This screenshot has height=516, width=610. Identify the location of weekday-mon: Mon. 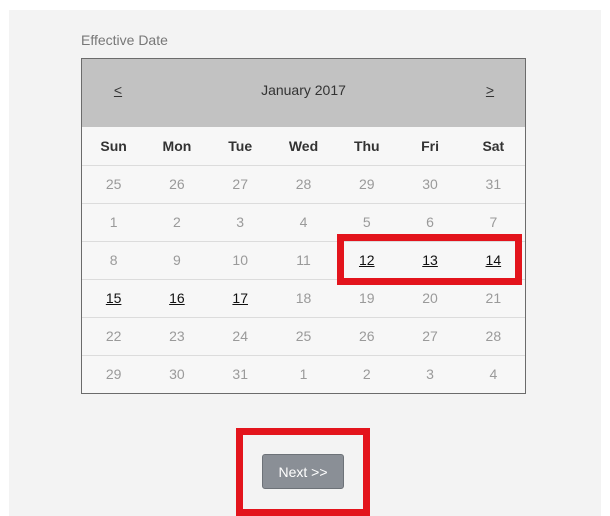
(177, 146).